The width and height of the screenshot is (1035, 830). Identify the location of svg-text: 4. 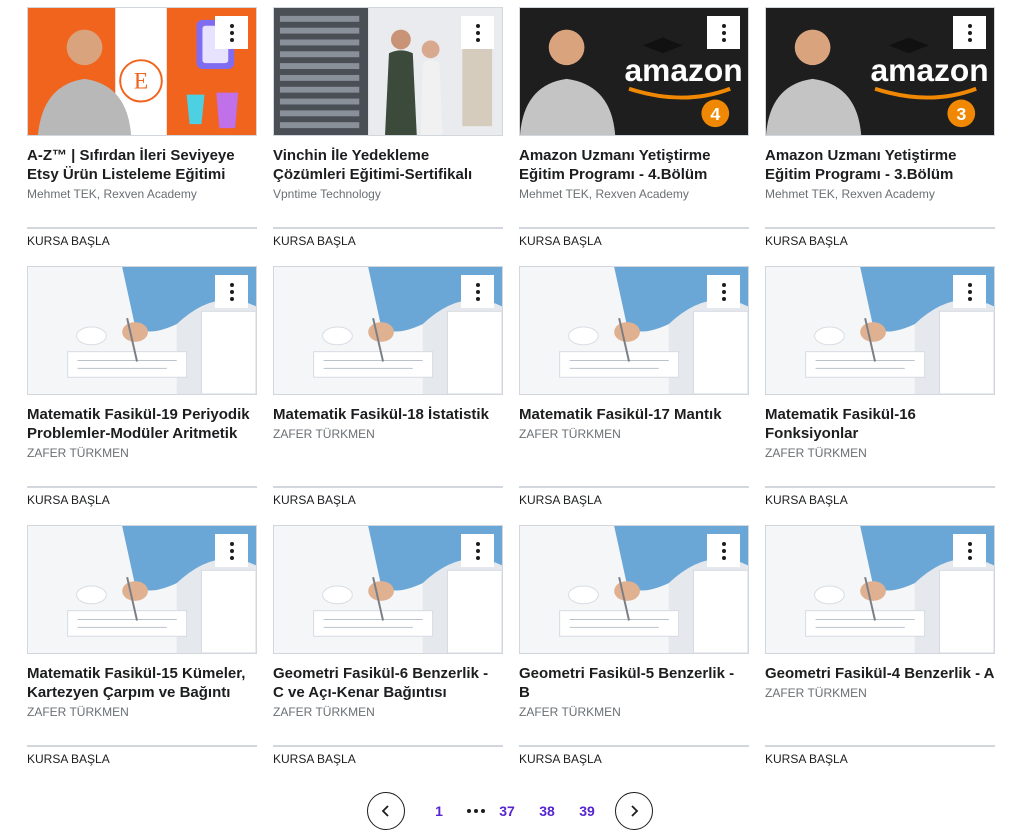
(715, 114).